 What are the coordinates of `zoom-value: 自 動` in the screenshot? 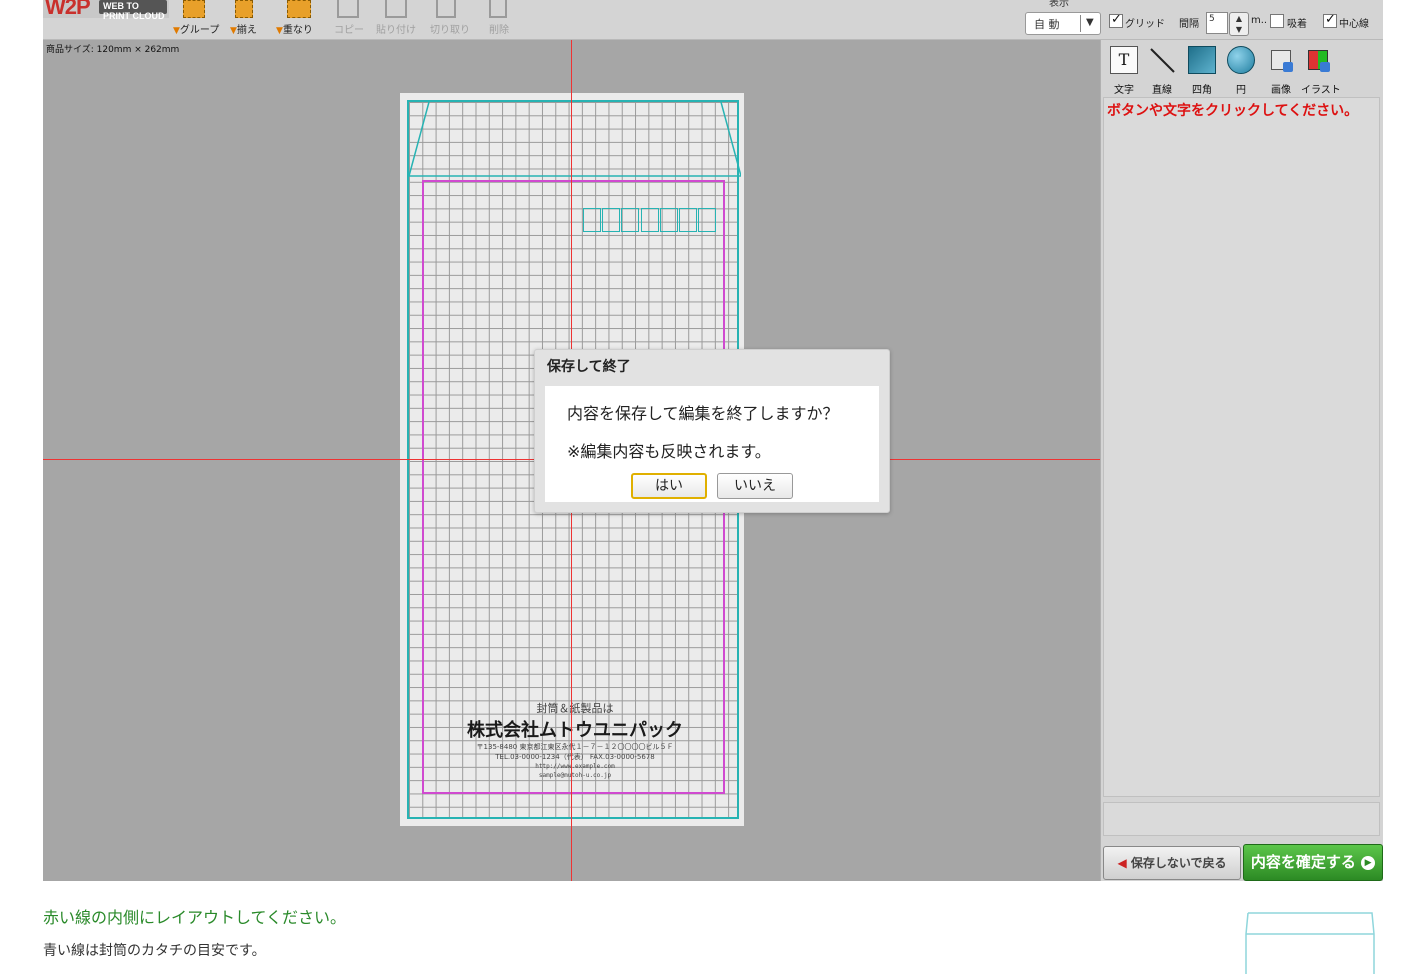 It's located at (1047, 24).